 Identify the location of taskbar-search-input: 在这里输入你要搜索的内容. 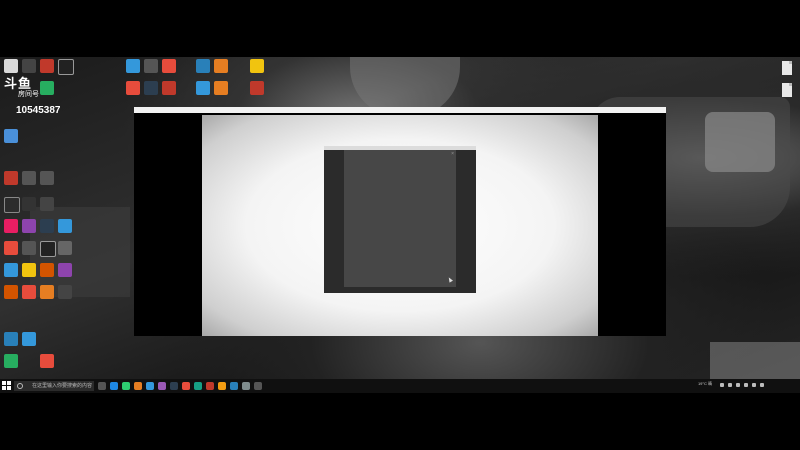
(54, 386).